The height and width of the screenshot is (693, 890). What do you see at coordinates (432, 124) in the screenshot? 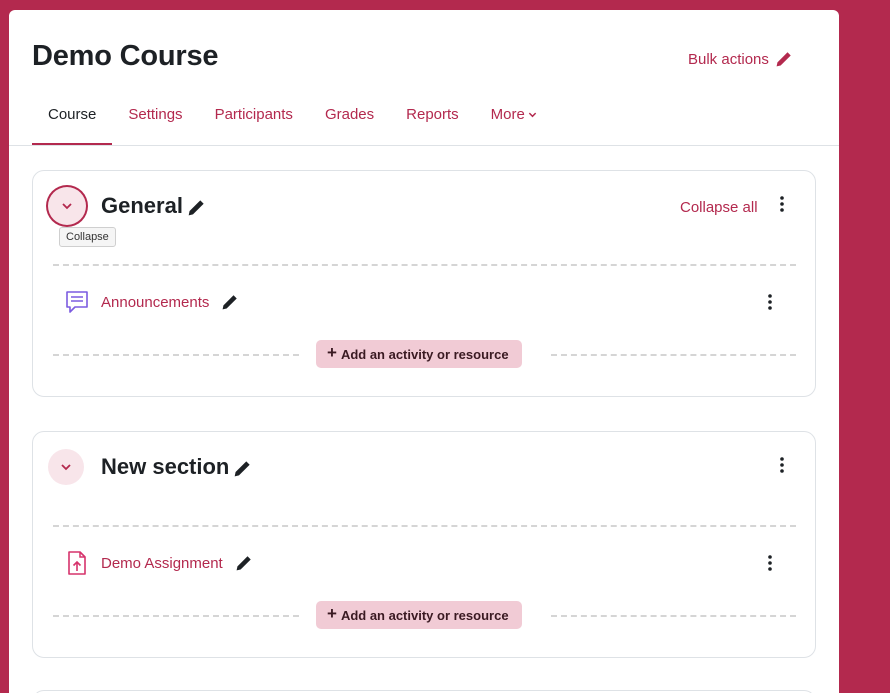
I see `tab-reports: Reports` at bounding box center [432, 124].